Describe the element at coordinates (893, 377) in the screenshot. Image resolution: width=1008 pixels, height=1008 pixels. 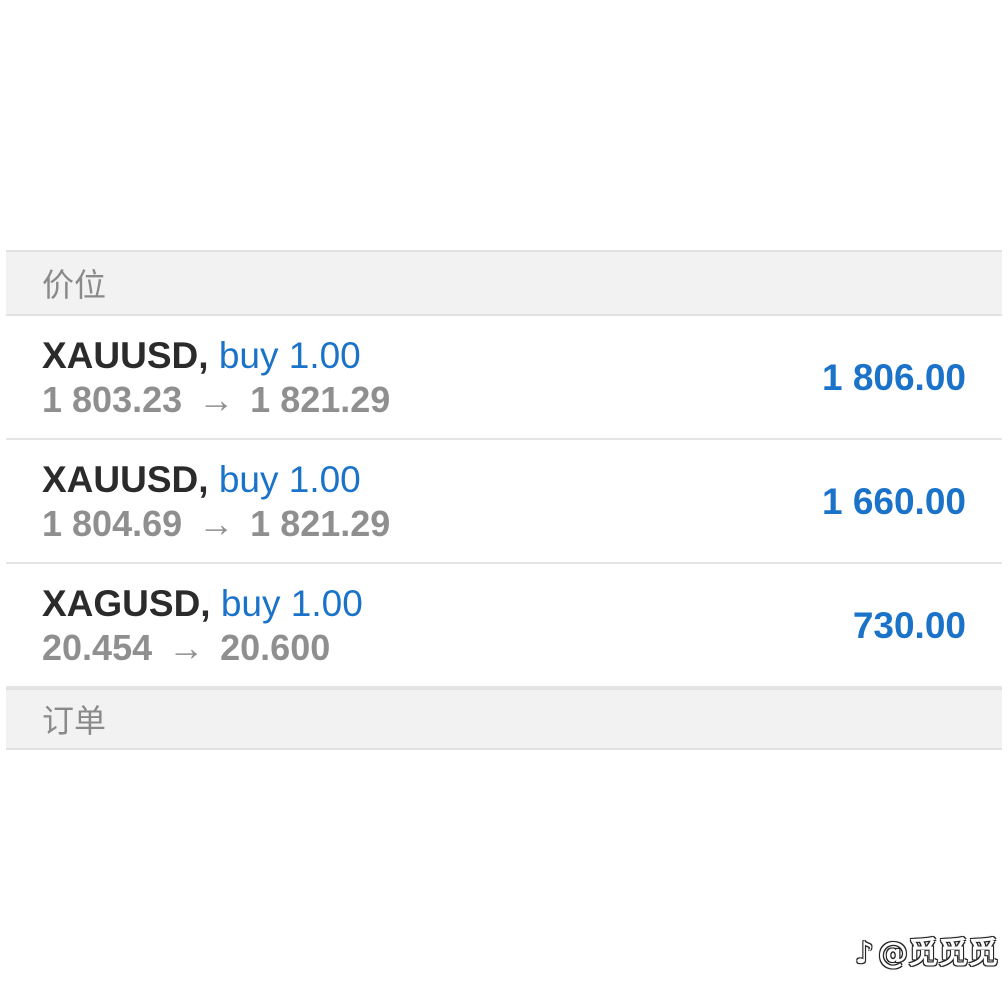
I see `position-profit: 1 806.00` at that location.